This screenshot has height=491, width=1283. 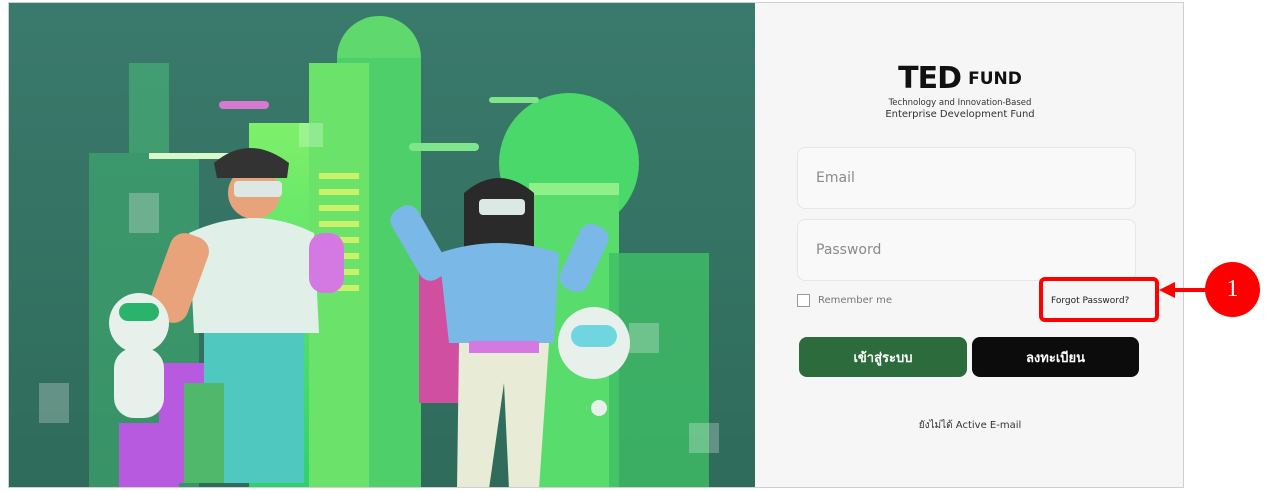 I want to click on active-email-link: ยังไม่ได้ Active E-mail, so click(x=969, y=425).